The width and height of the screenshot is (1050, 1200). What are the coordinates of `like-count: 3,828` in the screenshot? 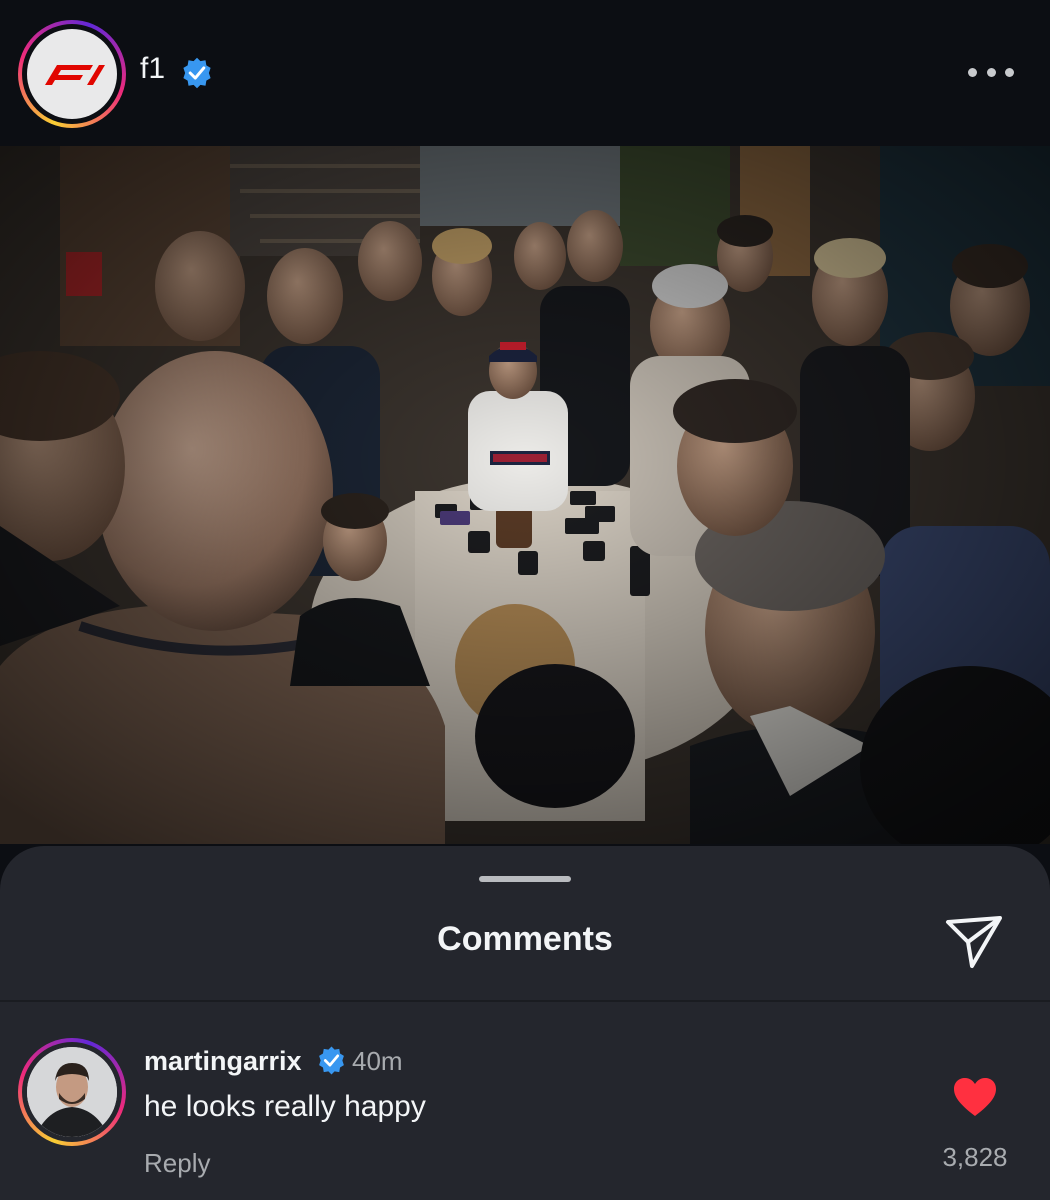 It's located at (975, 1157).